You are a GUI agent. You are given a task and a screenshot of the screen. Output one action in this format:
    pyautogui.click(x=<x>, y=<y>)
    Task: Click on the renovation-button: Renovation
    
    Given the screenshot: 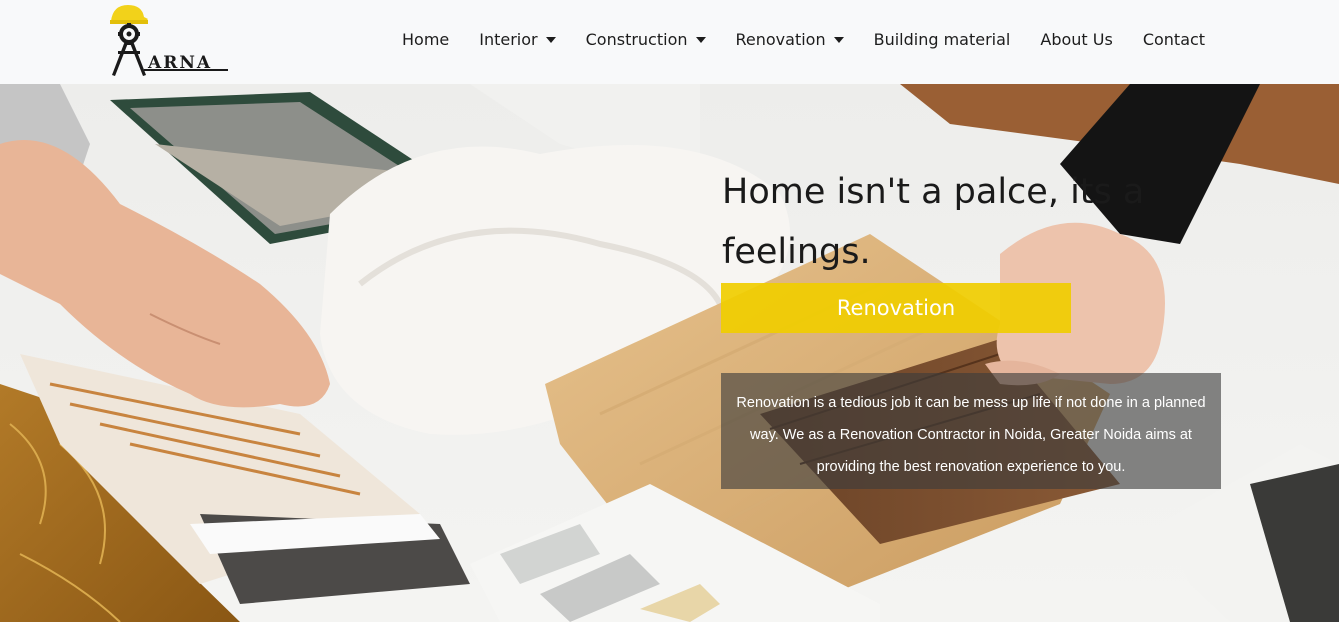 What is the action you would take?
    pyautogui.click(x=896, y=308)
    